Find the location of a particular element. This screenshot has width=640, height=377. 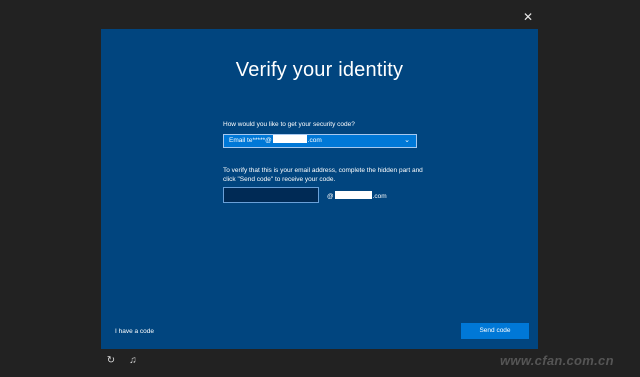

email-domain-suffix: @ .com is located at coordinates (357, 195).